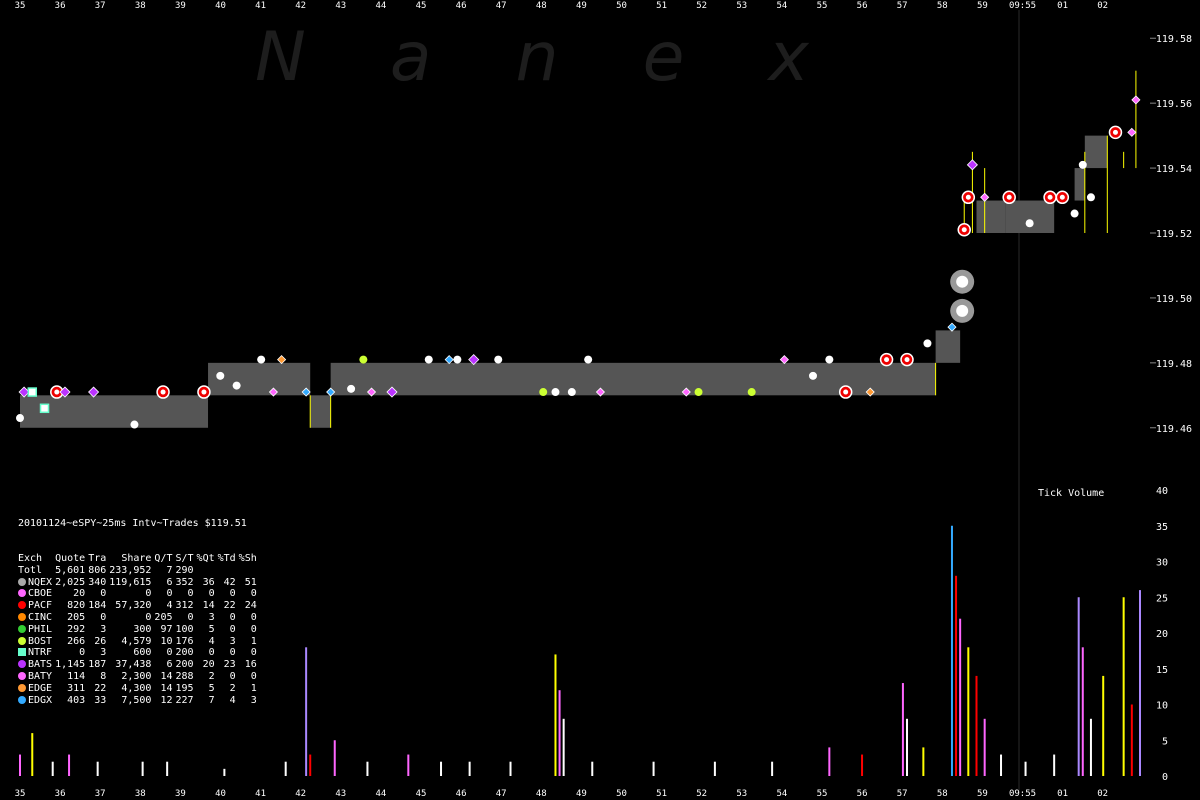  Describe the element at coordinates (1165, 777) in the screenshot. I see `volume-tick-label: 0` at that location.